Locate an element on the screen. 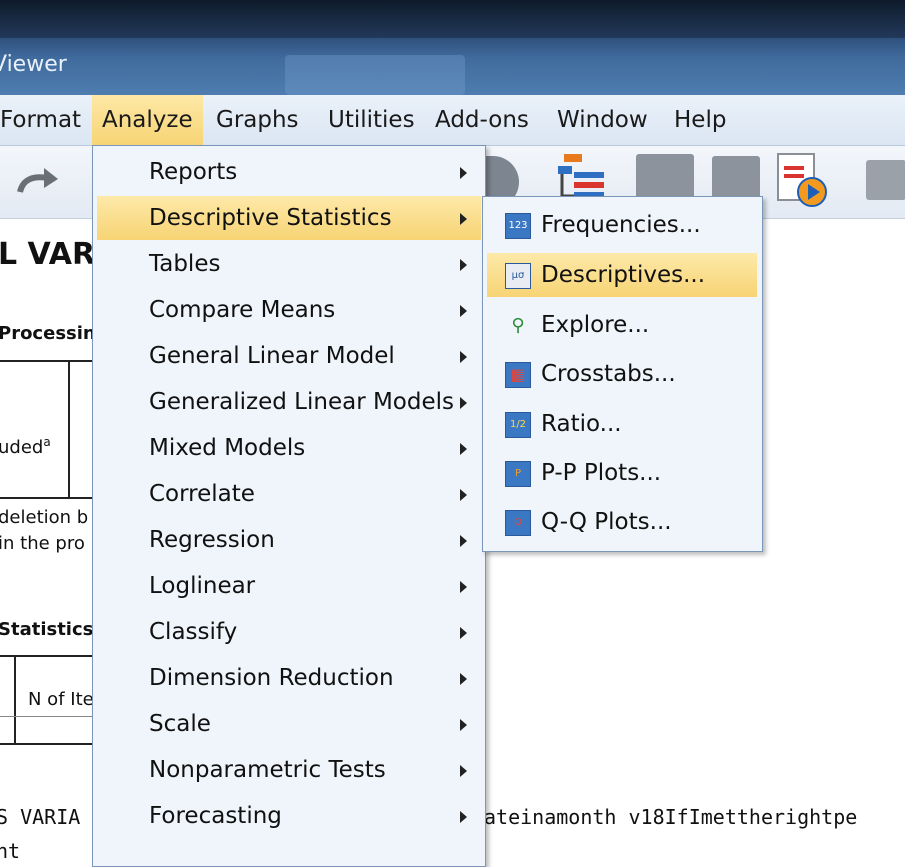 This screenshot has height=867, width=905. menu-item-generalized-linear-models: Generalized Linear Models is located at coordinates (289, 402).